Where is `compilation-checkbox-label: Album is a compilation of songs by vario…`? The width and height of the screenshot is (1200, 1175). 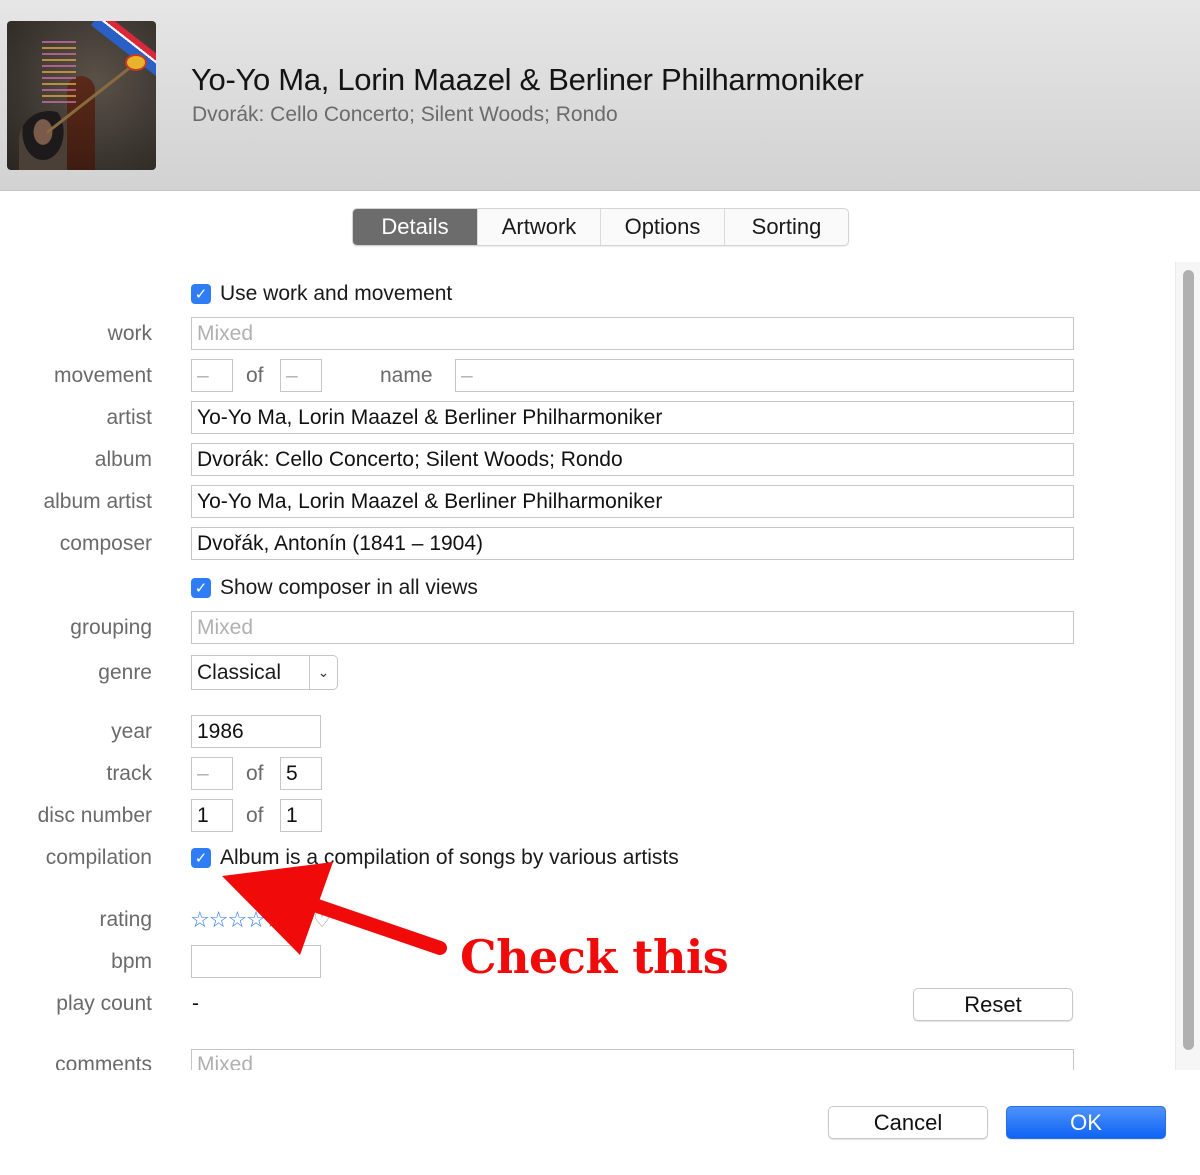
compilation-checkbox-label: Album is a compilation of songs by vario… is located at coordinates (449, 857).